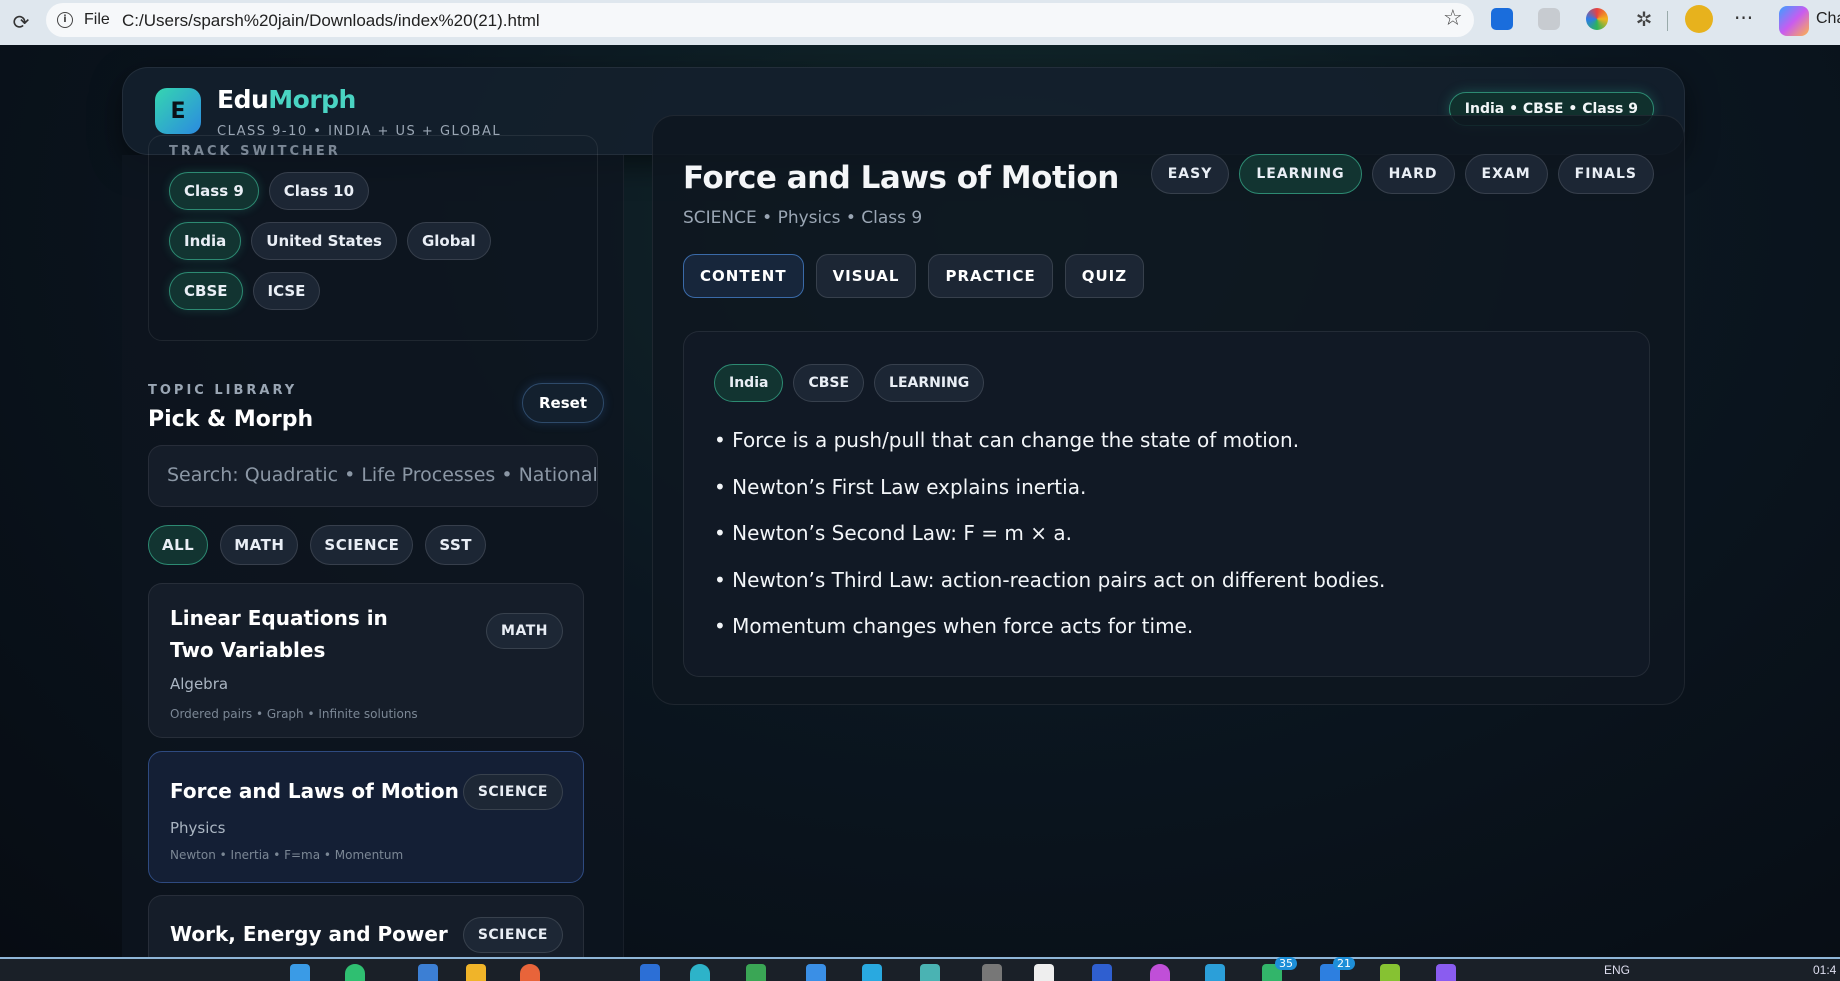 The height and width of the screenshot is (981, 1840). What do you see at coordinates (1794, 21) in the screenshot?
I see `copilot-icon` at bounding box center [1794, 21].